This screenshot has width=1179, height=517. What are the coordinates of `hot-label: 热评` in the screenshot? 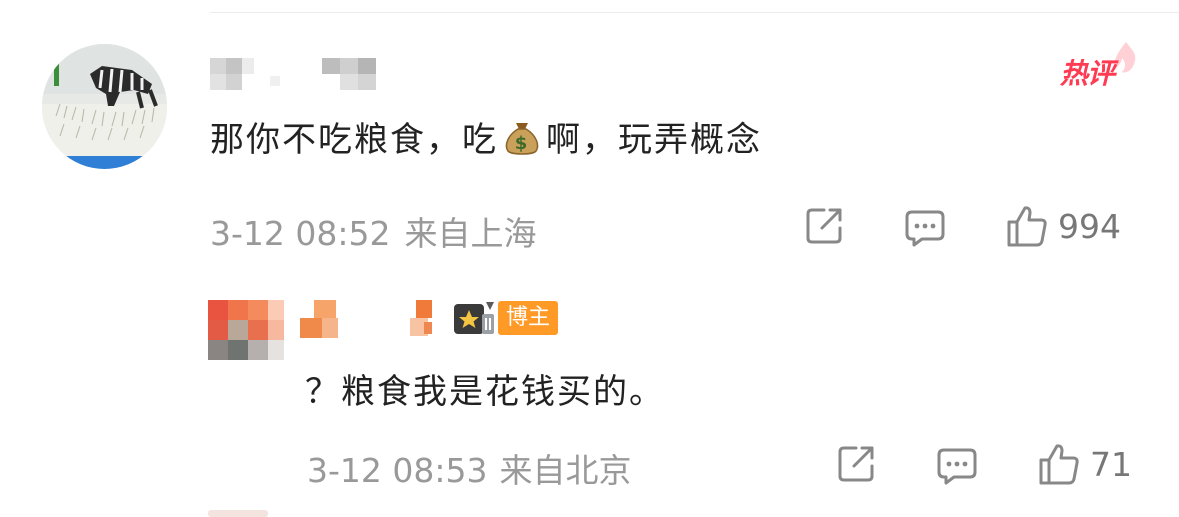 It's located at (1087, 73).